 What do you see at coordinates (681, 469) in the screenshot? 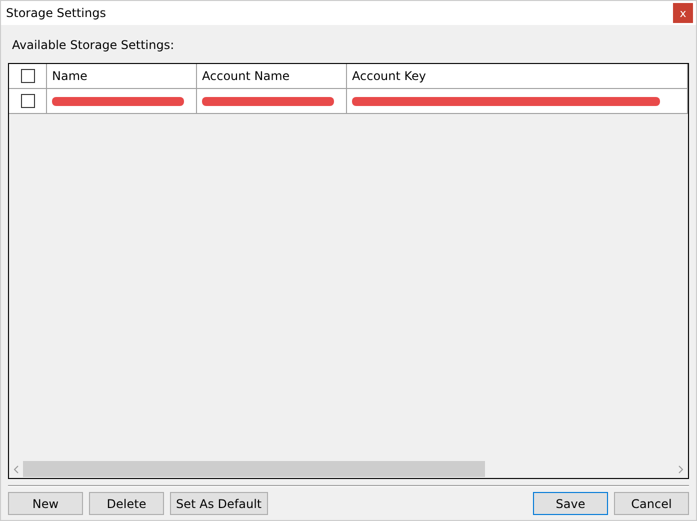
I see `chevron-right-icon` at bounding box center [681, 469].